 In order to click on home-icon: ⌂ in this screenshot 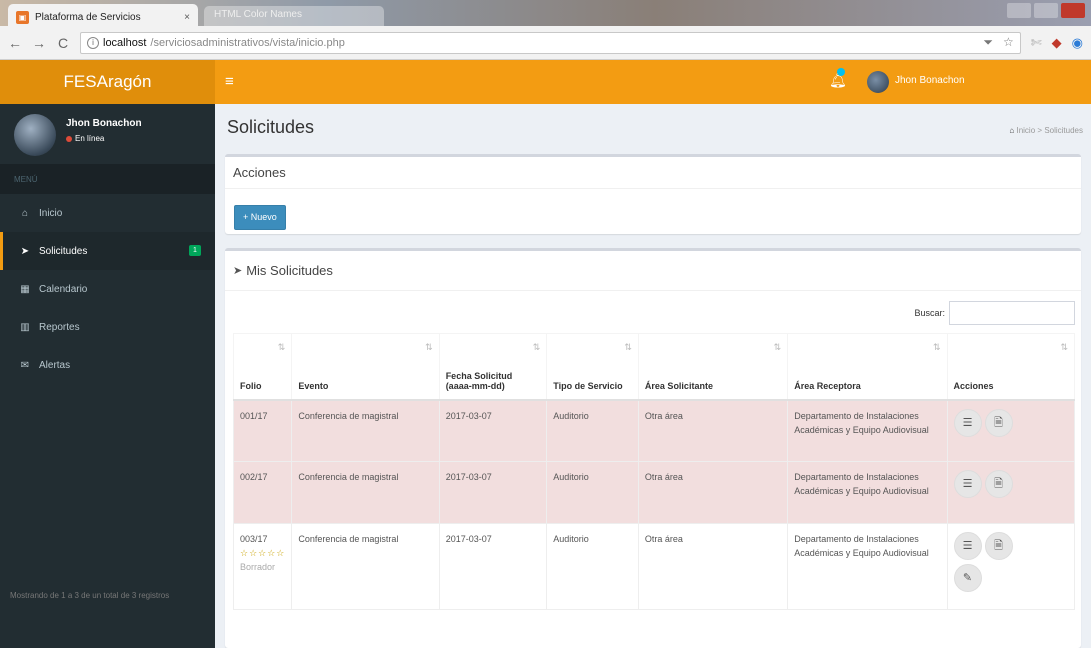, I will do `click(25, 213)`.